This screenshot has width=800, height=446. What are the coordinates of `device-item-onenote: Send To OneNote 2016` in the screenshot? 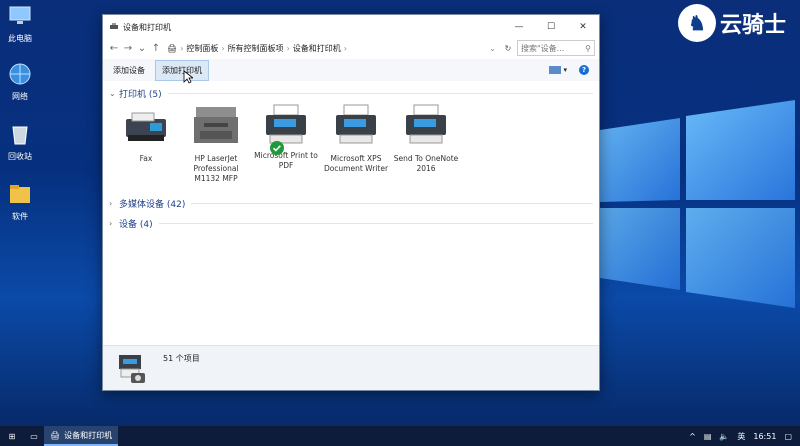 It's located at (426, 148).